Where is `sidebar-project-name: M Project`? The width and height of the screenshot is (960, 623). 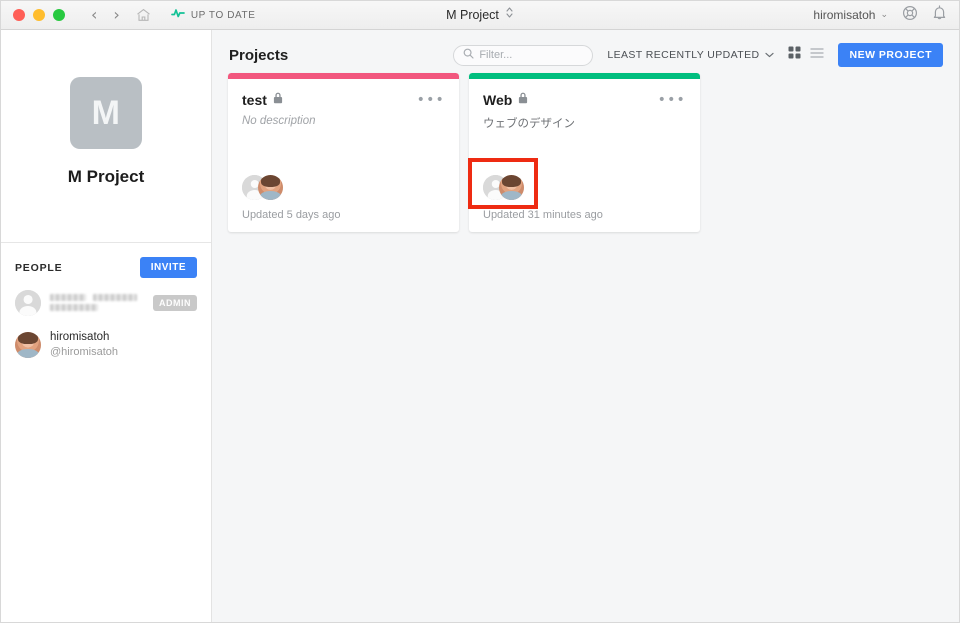 sidebar-project-name: M Project is located at coordinates (106, 176).